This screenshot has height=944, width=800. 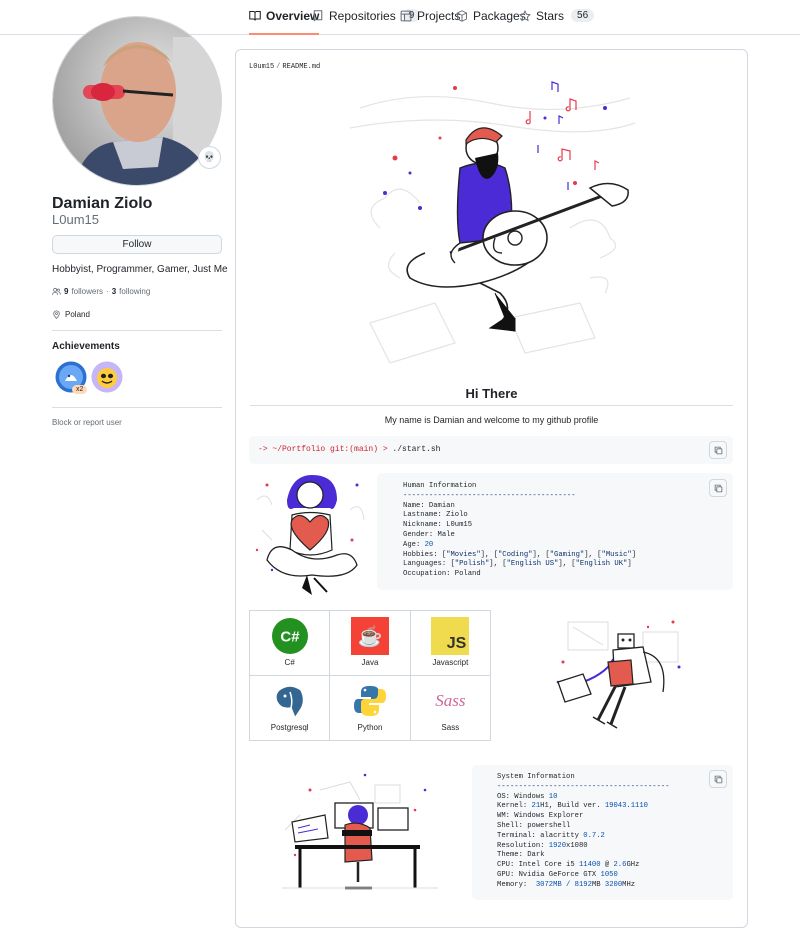 I want to click on info-value: 8192, so click(x=583, y=884).